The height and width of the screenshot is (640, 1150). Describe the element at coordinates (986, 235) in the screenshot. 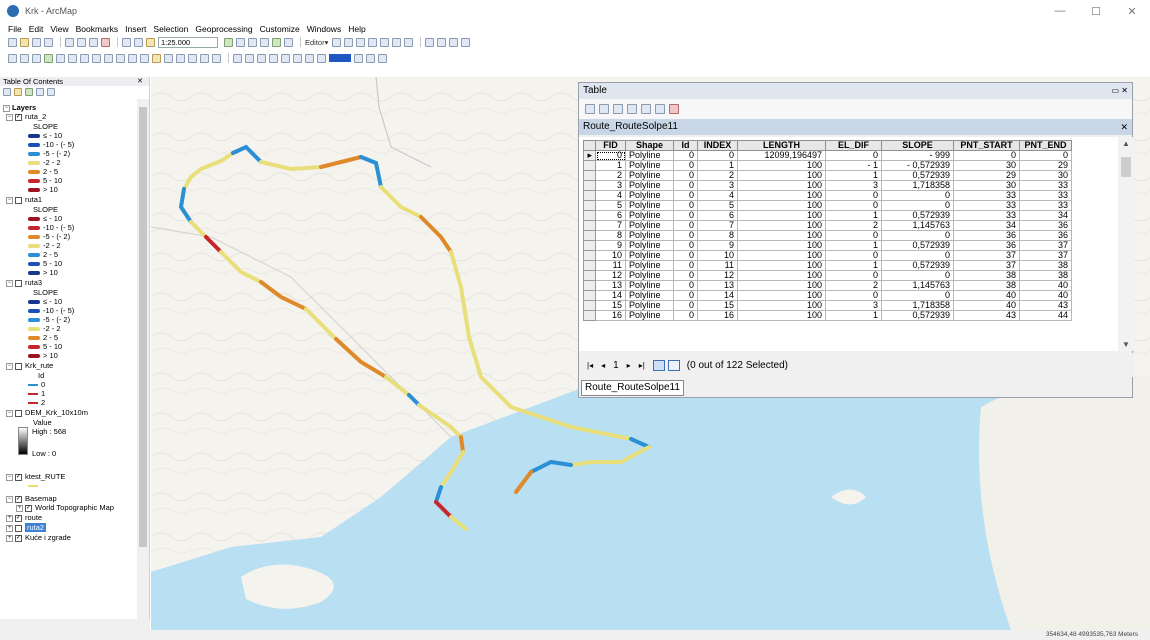

I see `table-cell-pnt-start: 36` at that location.